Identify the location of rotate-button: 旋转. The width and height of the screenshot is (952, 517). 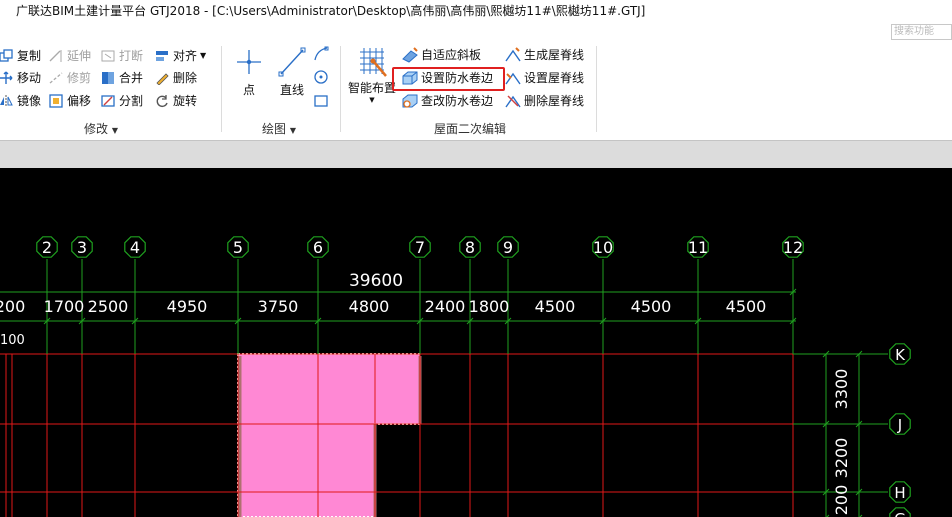
(175, 101).